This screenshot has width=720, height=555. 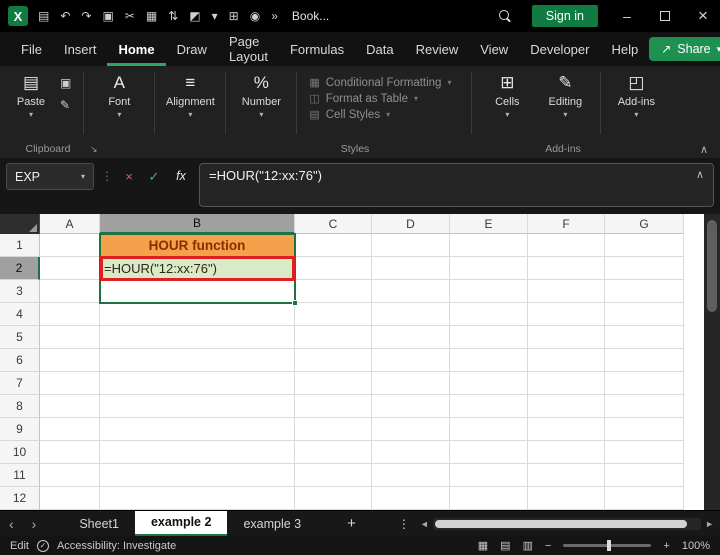 I want to click on cell-C11, so click(x=333, y=475).